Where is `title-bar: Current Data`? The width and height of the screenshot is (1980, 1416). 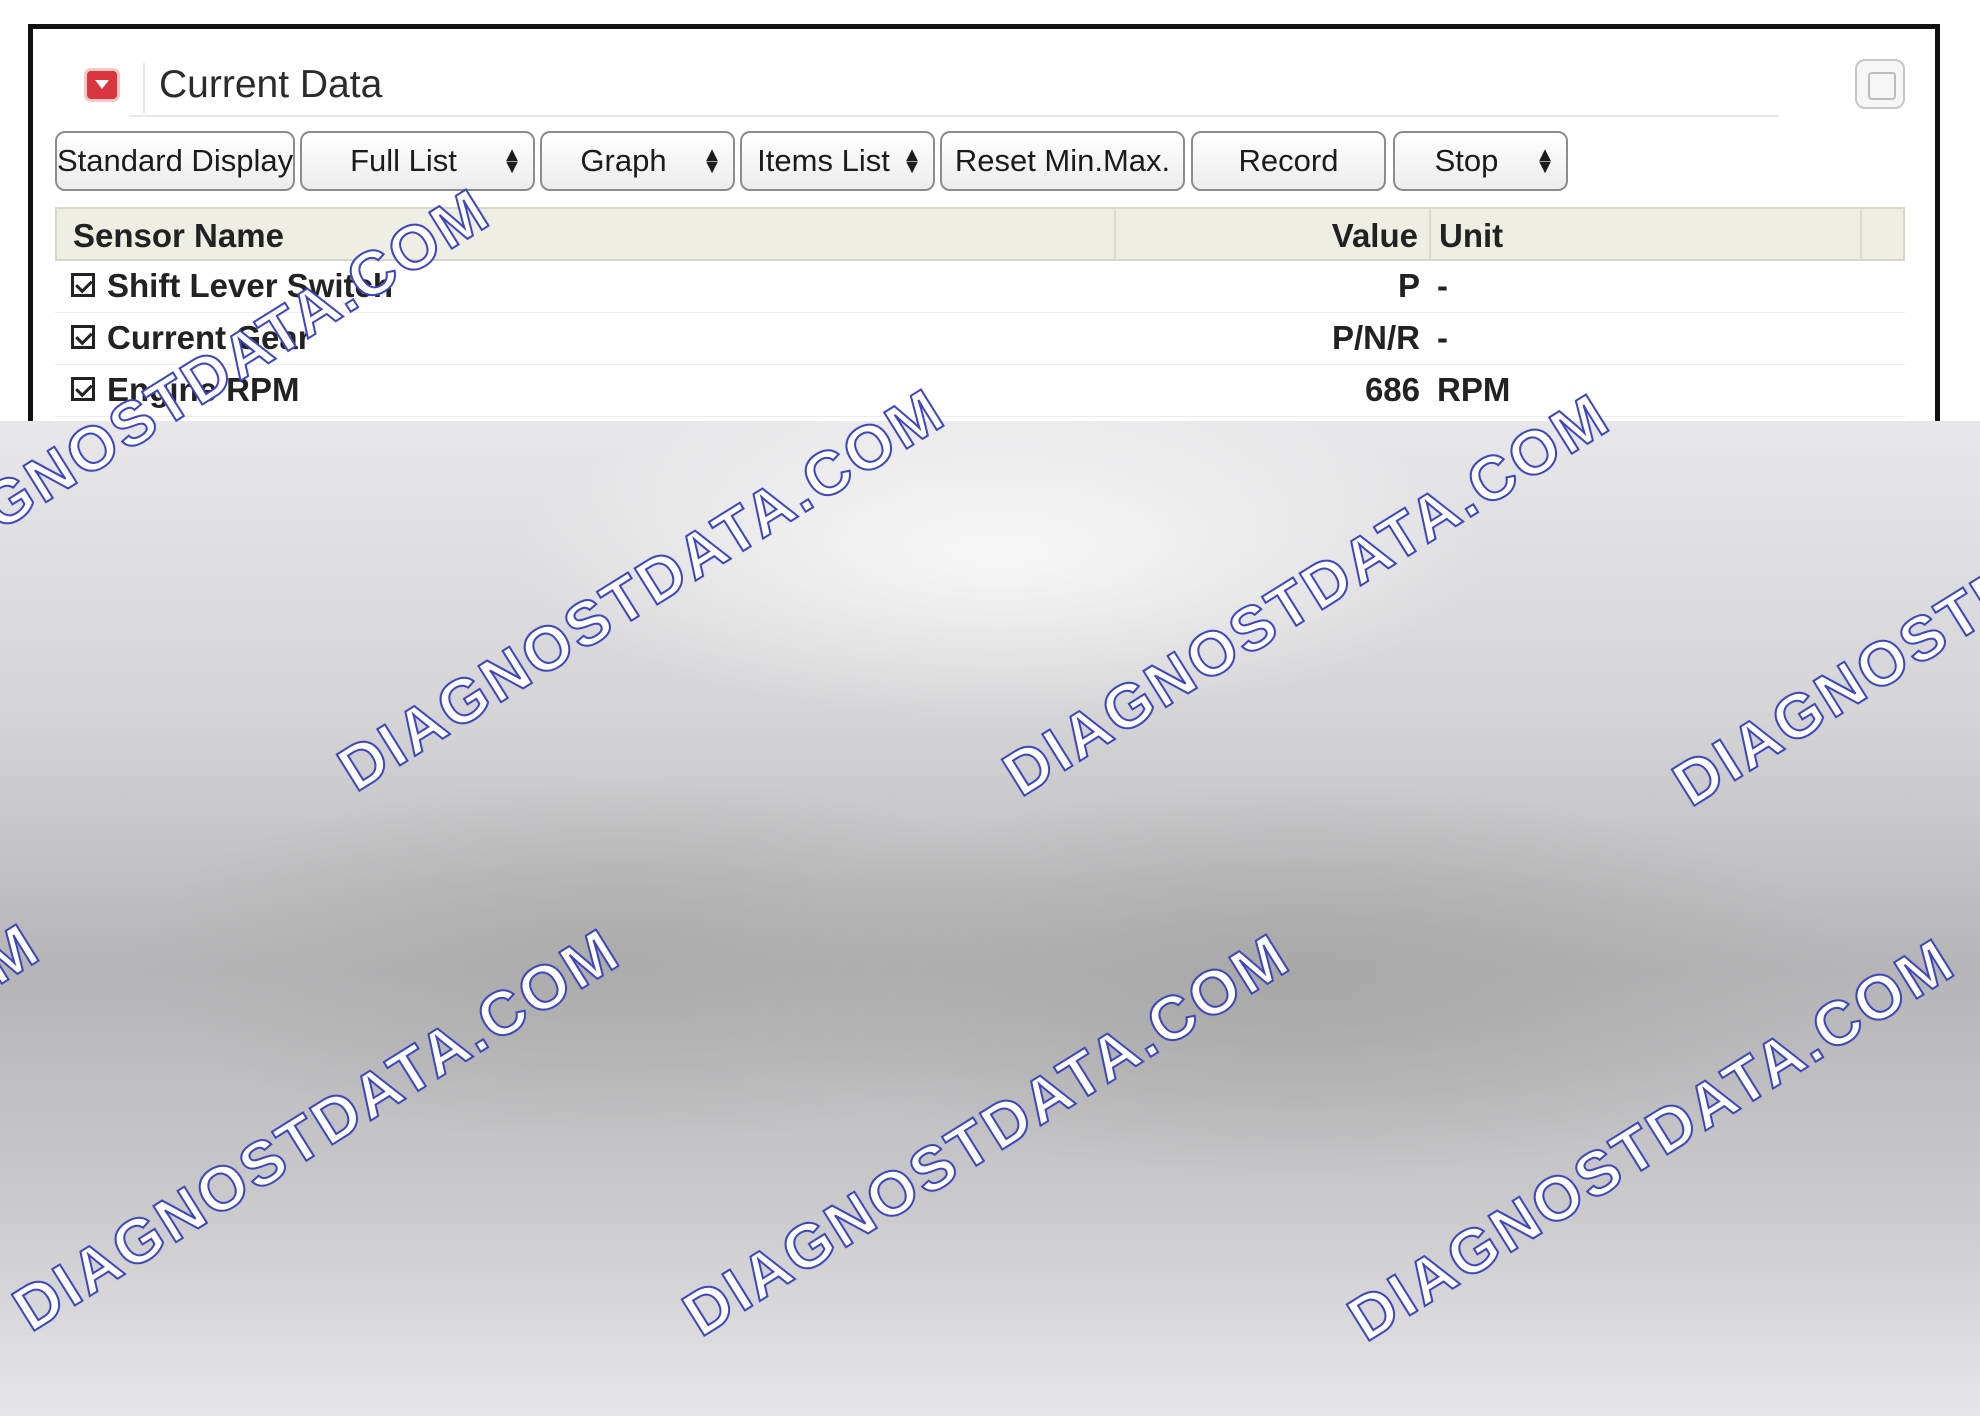 title-bar: Current Data is located at coordinates (984, 85).